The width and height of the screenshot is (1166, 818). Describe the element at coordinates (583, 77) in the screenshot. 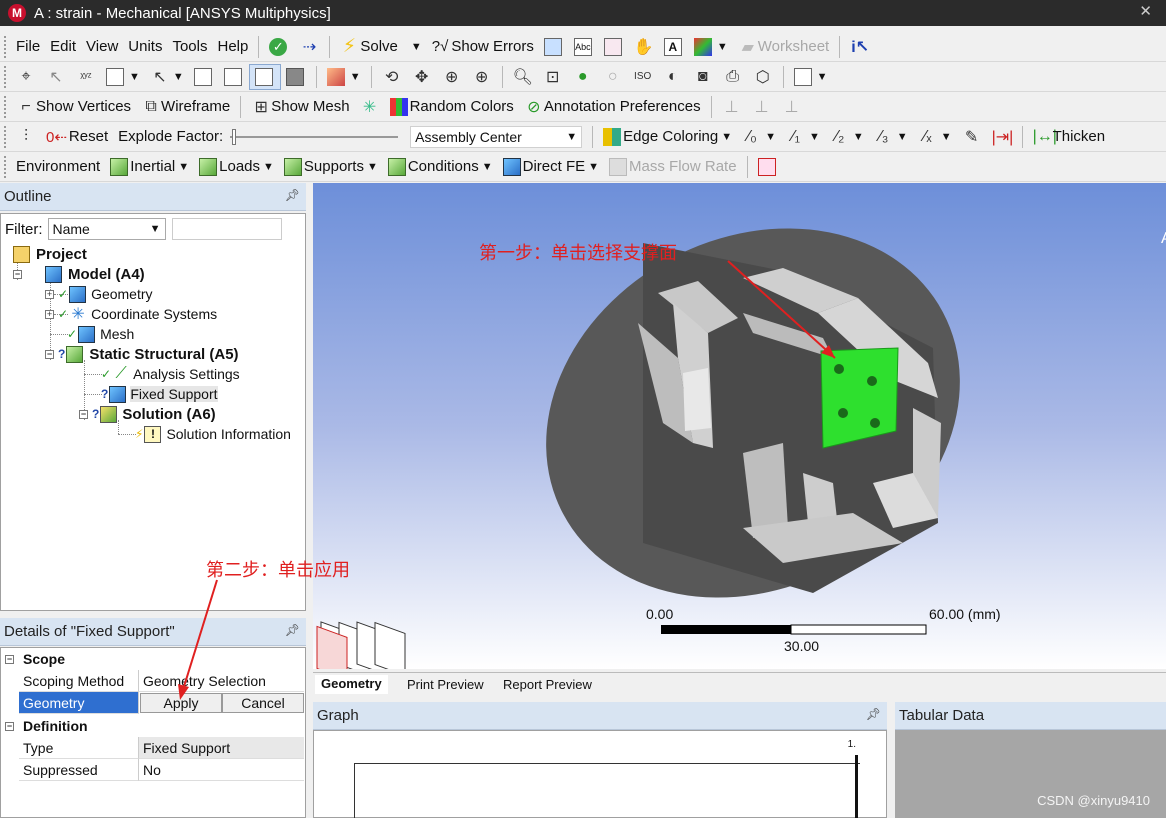

I see `magnifier-button: ●` at that location.